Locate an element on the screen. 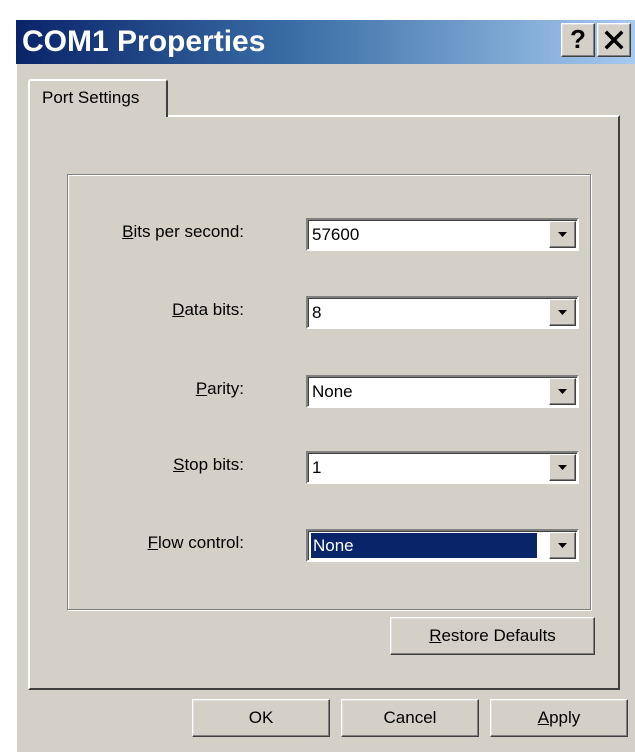  help-button: ? is located at coordinates (578, 40).